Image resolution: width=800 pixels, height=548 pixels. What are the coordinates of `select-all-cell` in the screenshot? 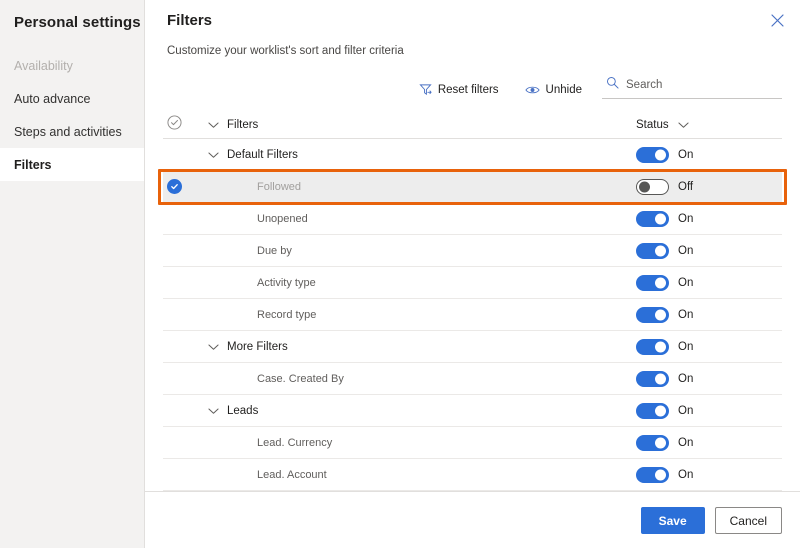 It's located at (181, 124).